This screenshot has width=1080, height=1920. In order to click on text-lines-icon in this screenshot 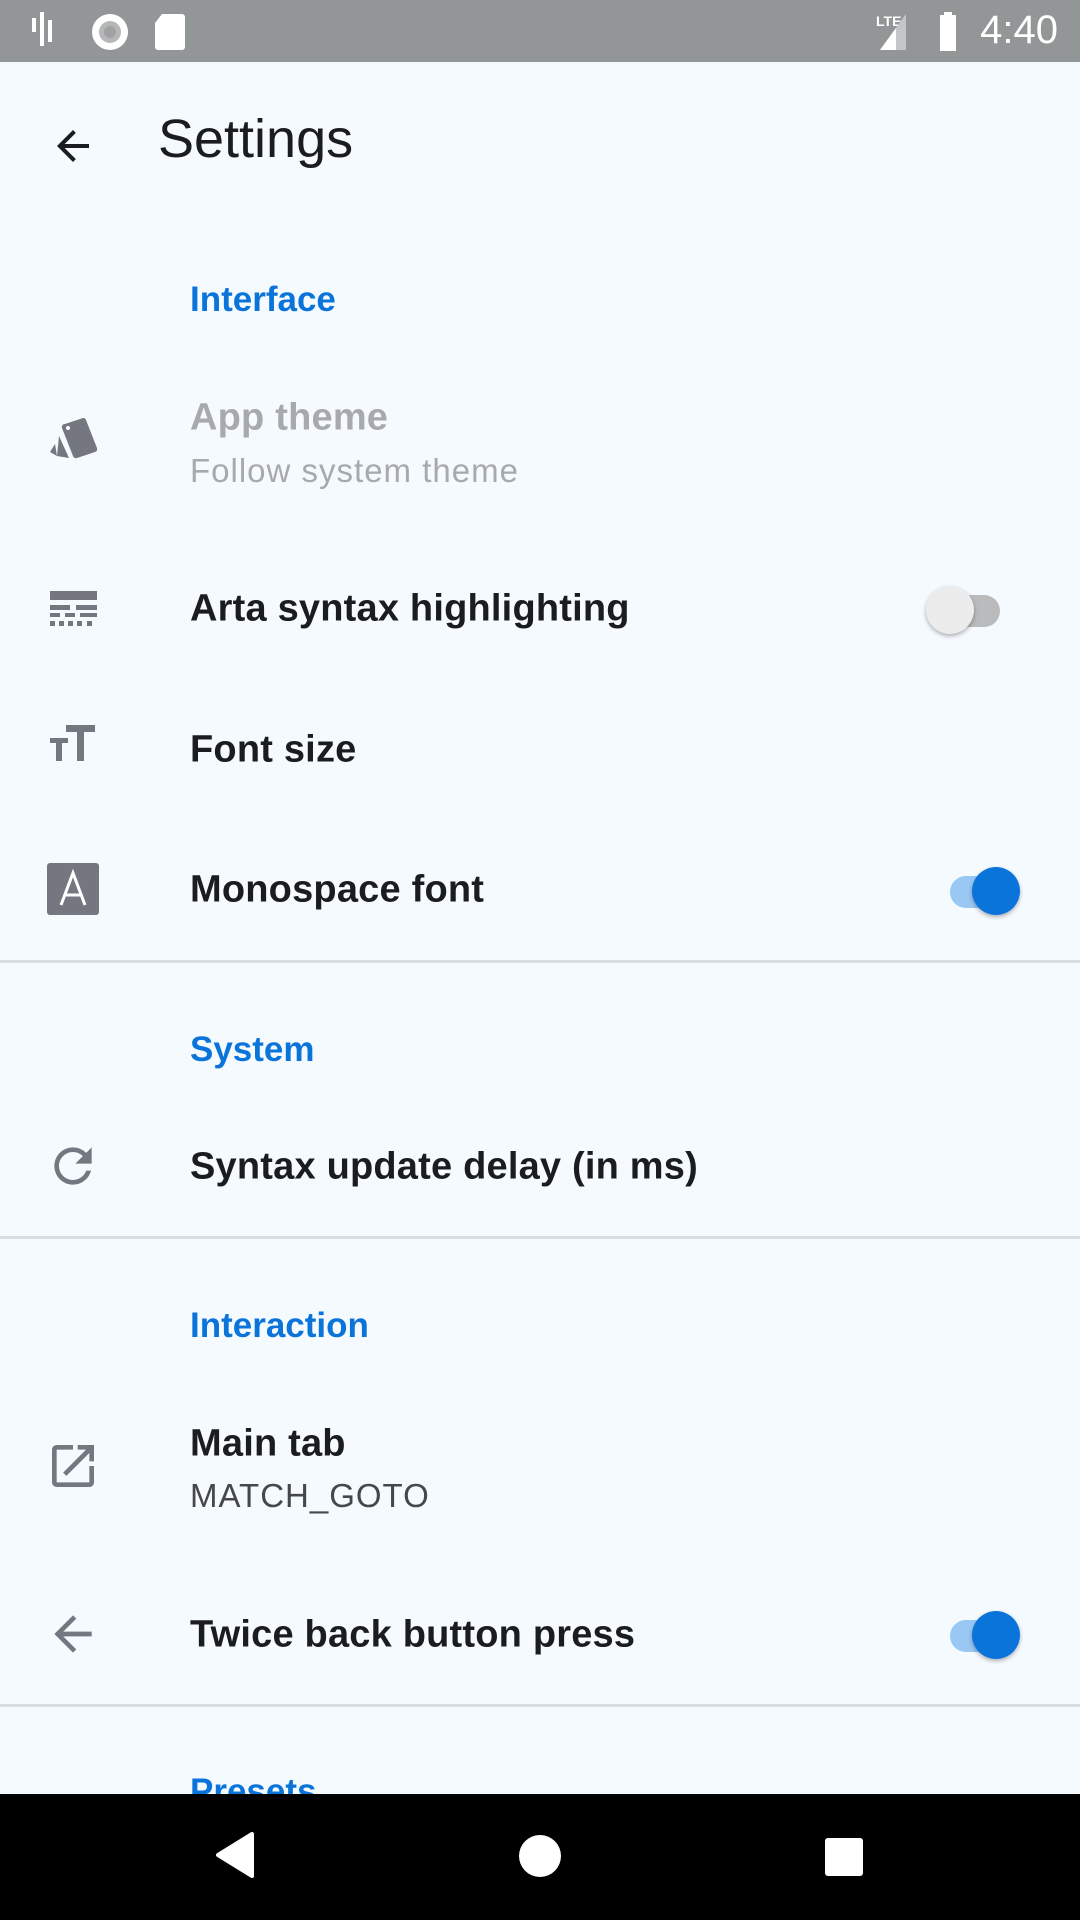, I will do `click(73, 608)`.